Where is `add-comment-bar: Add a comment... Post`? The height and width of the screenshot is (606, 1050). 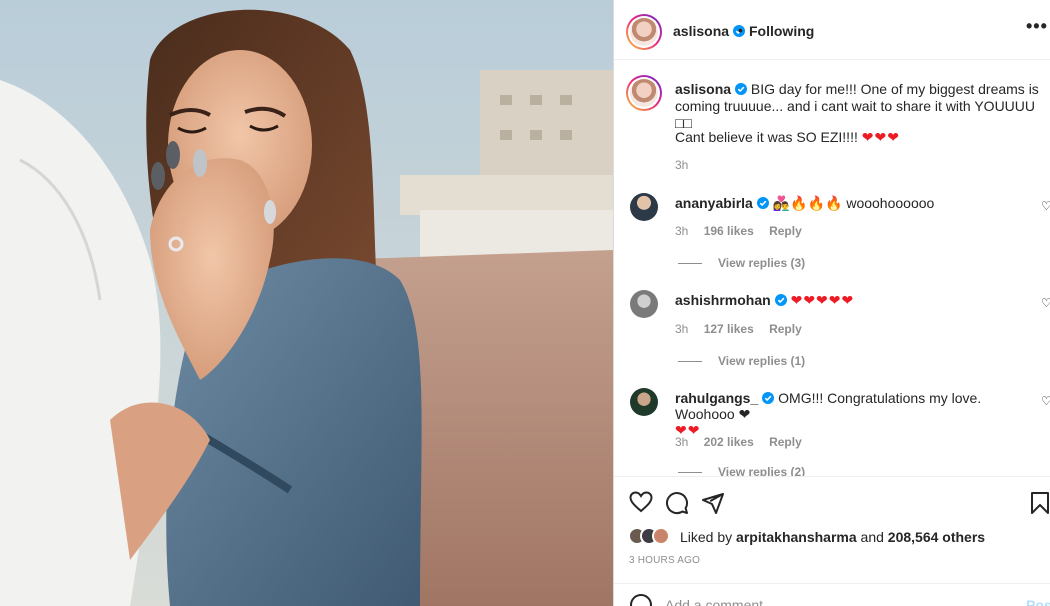 add-comment-bar: Add a comment... Post is located at coordinates (832, 594).